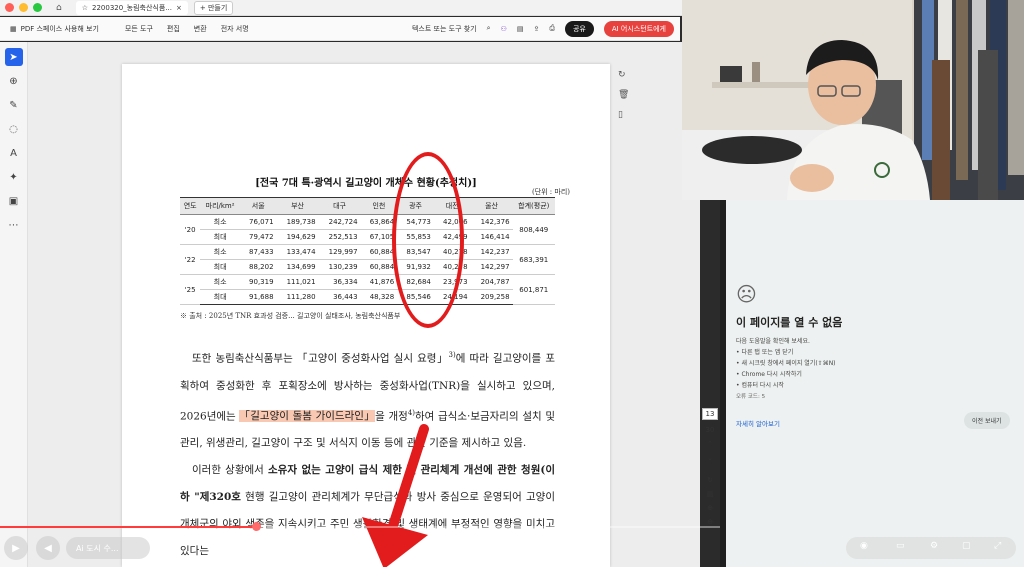 The image size is (1024, 567). Describe the element at coordinates (258, 267) in the screenshot. I see `value-cell: 88,202` at that location.